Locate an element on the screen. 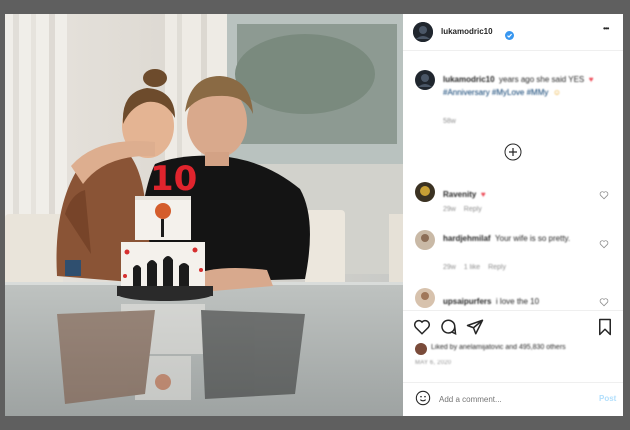  comment-username: hardjehmilaf is located at coordinates (467, 238).